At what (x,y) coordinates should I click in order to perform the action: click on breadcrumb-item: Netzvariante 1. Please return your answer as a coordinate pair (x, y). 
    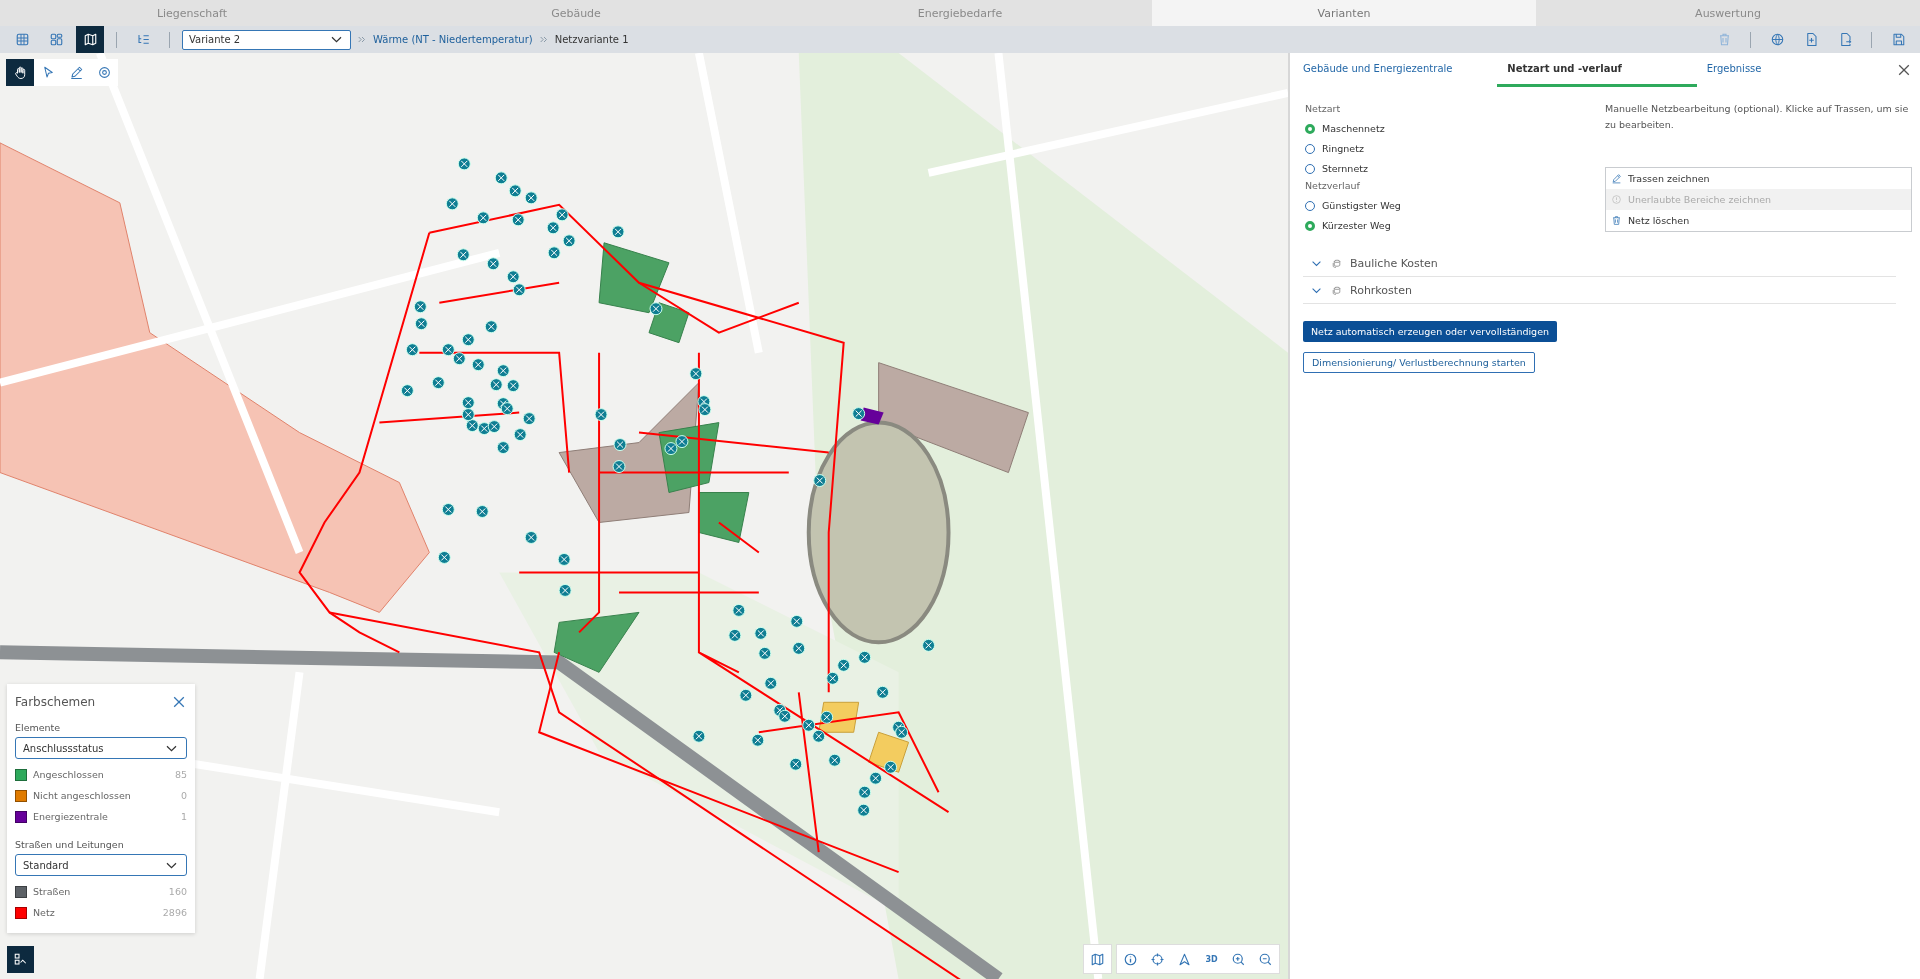
    Looking at the image, I should click on (591, 39).